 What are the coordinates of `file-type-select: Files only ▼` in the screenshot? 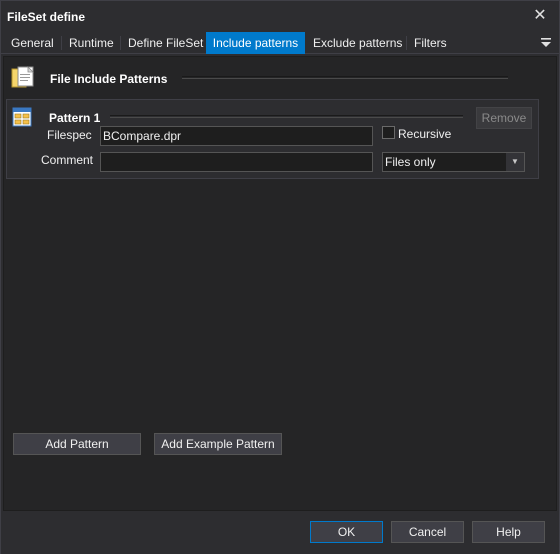 It's located at (453, 162).